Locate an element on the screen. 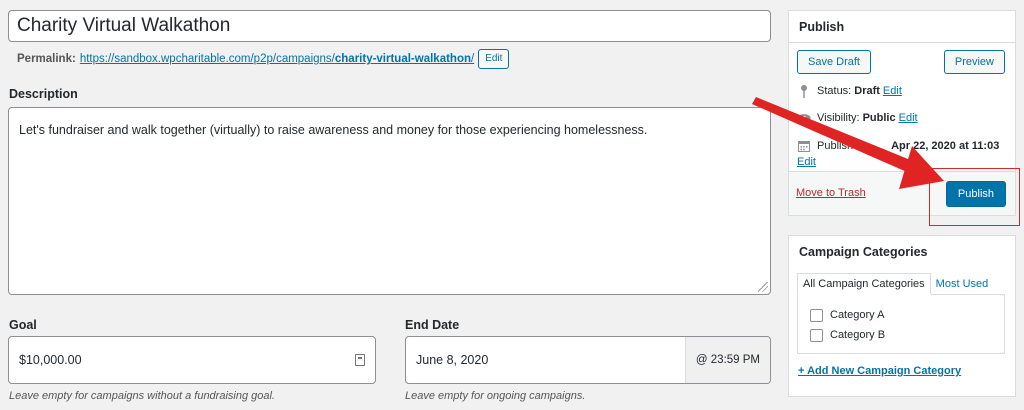  preview-button: Preview is located at coordinates (974, 62).